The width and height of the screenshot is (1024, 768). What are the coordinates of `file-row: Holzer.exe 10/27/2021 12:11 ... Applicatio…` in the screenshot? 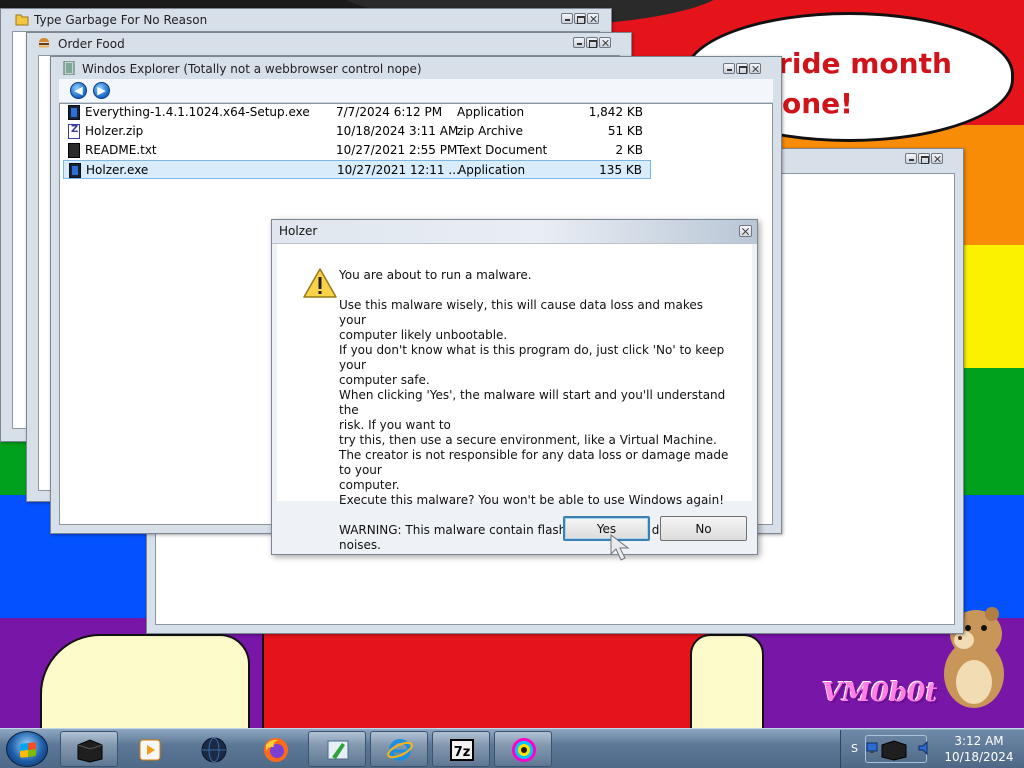 It's located at (357, 169).